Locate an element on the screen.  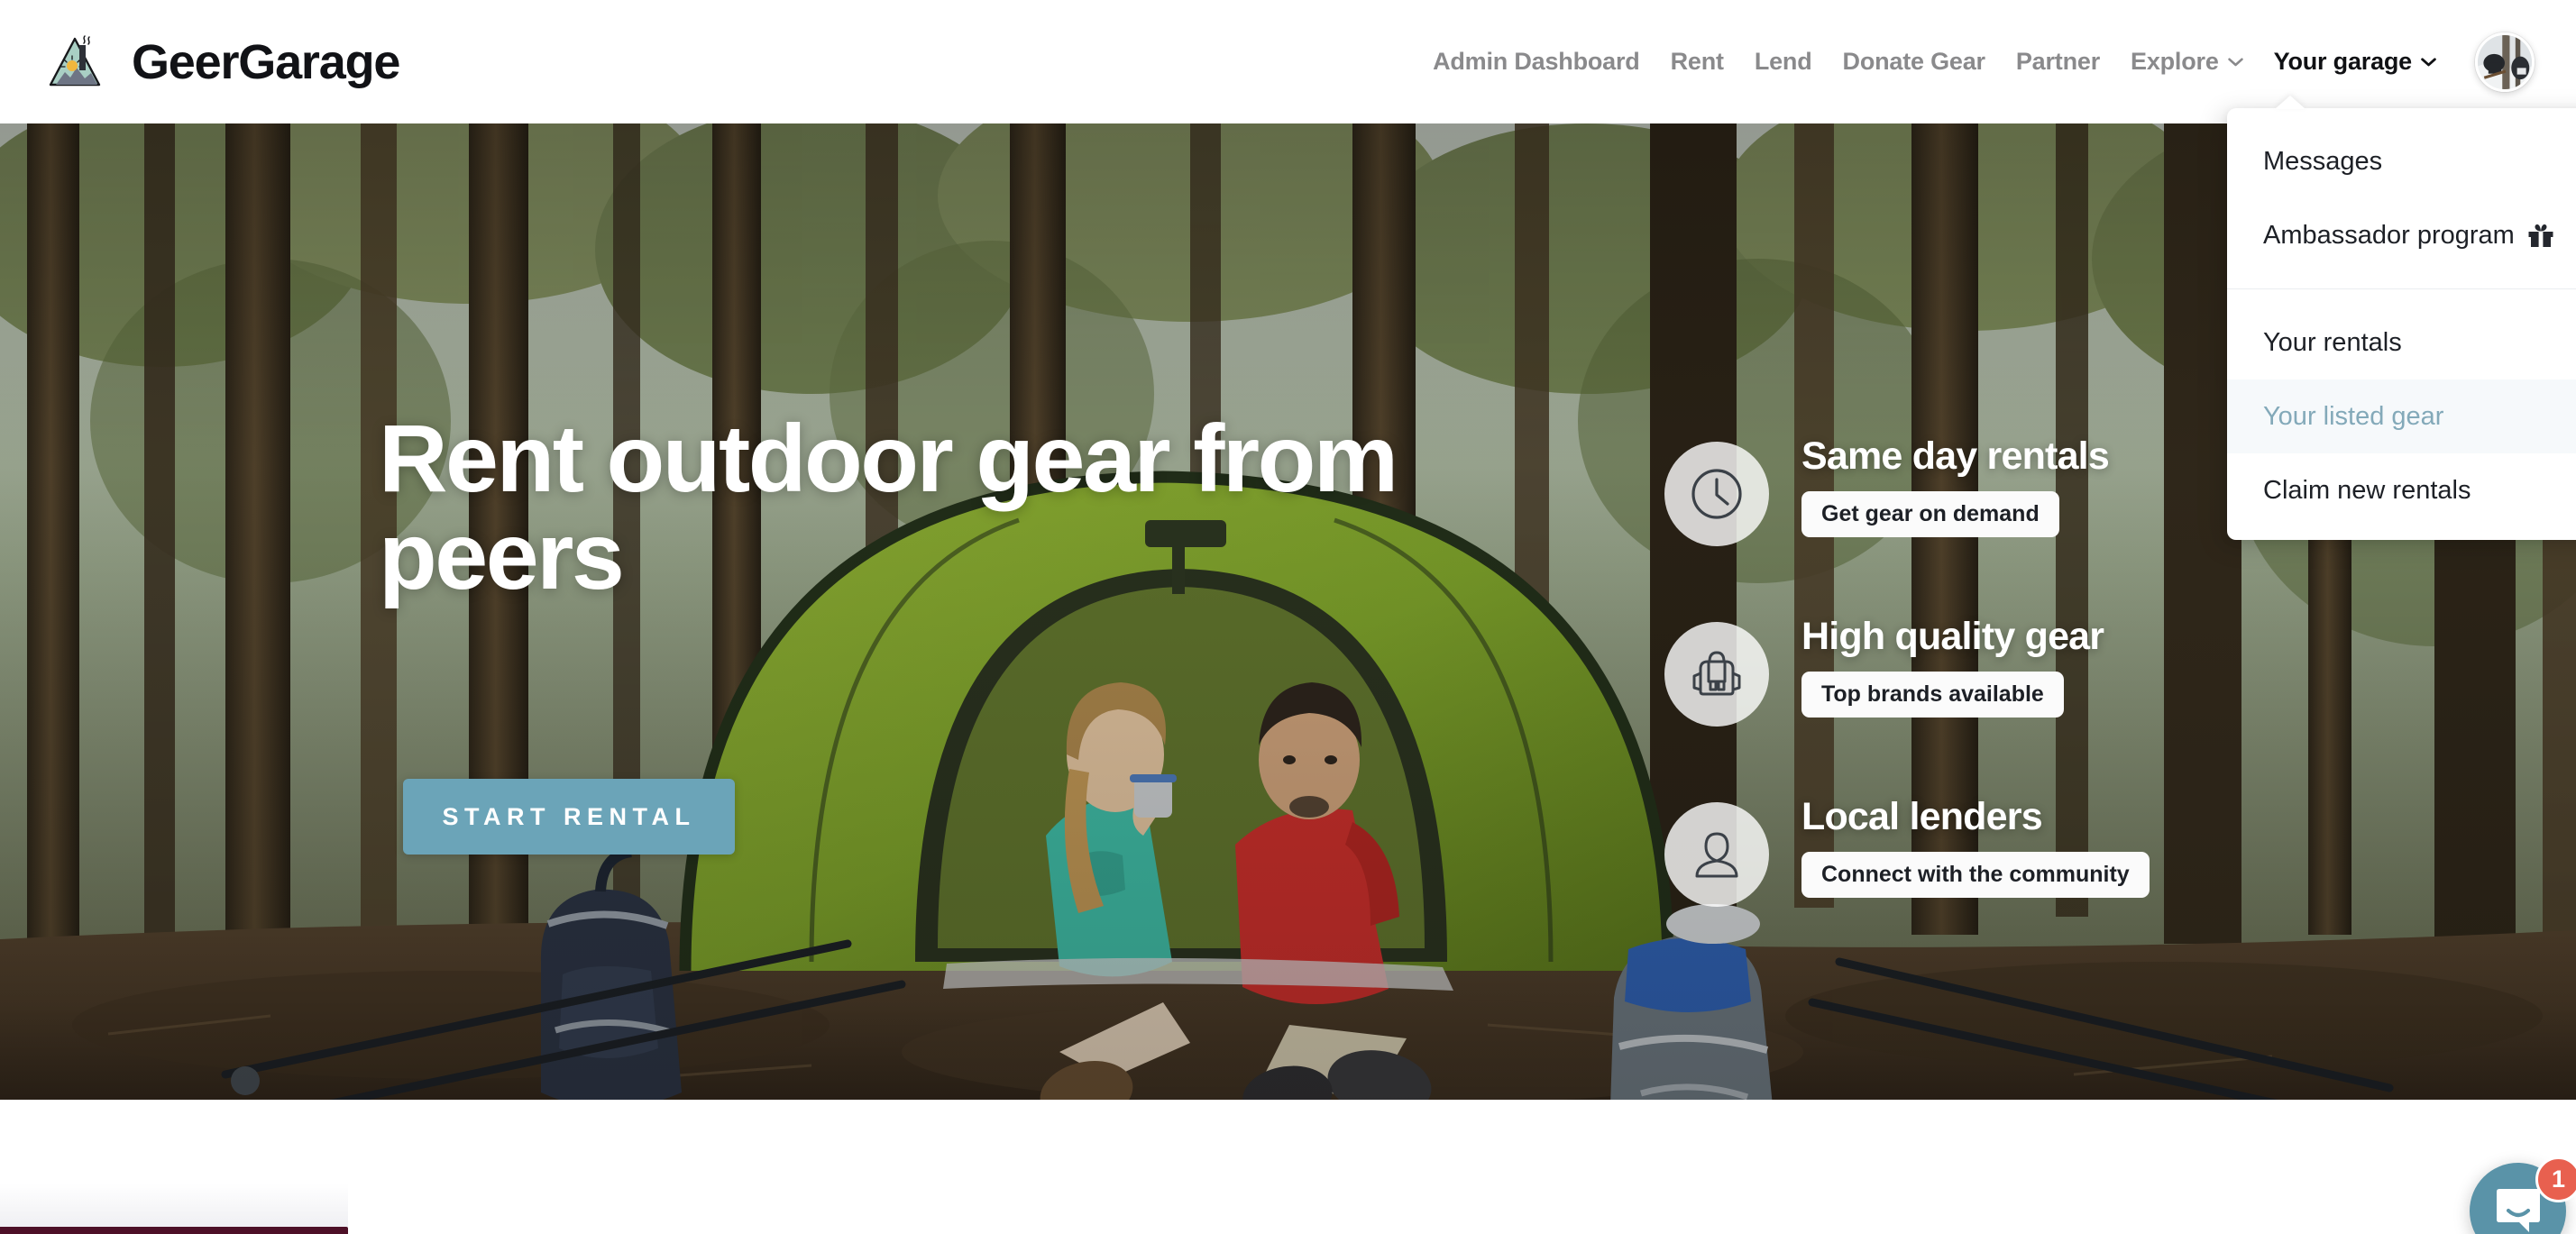
nav-item-explore: Explore is located at coordinates (2187, 62).